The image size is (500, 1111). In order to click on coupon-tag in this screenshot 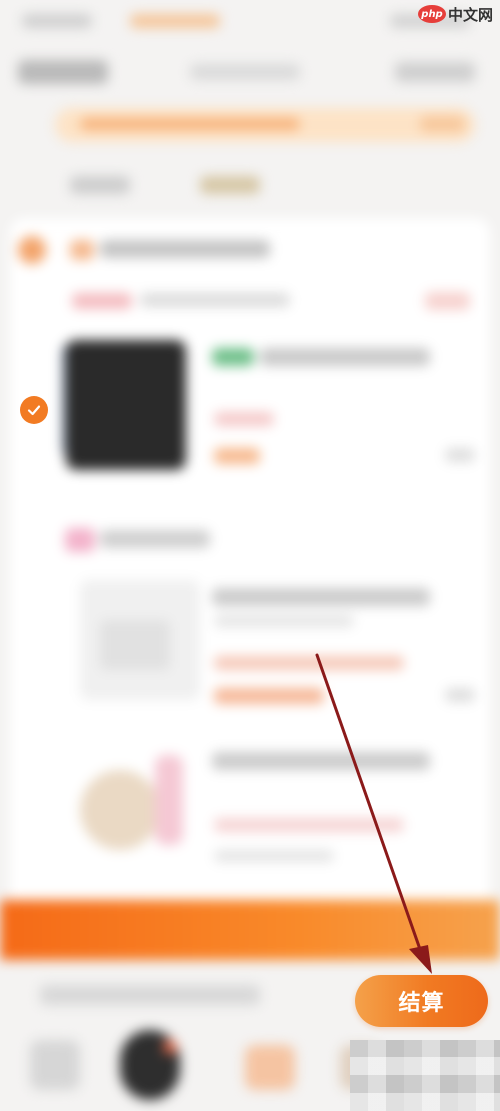, I will do `click(102, 301)`.